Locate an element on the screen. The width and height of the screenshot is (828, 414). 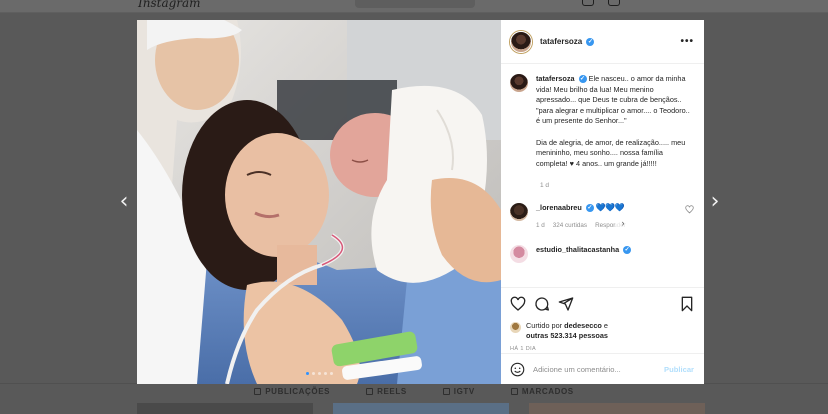
tab-publicacoes: PUBLICAÇÕES is located at coordinates (292, 391).